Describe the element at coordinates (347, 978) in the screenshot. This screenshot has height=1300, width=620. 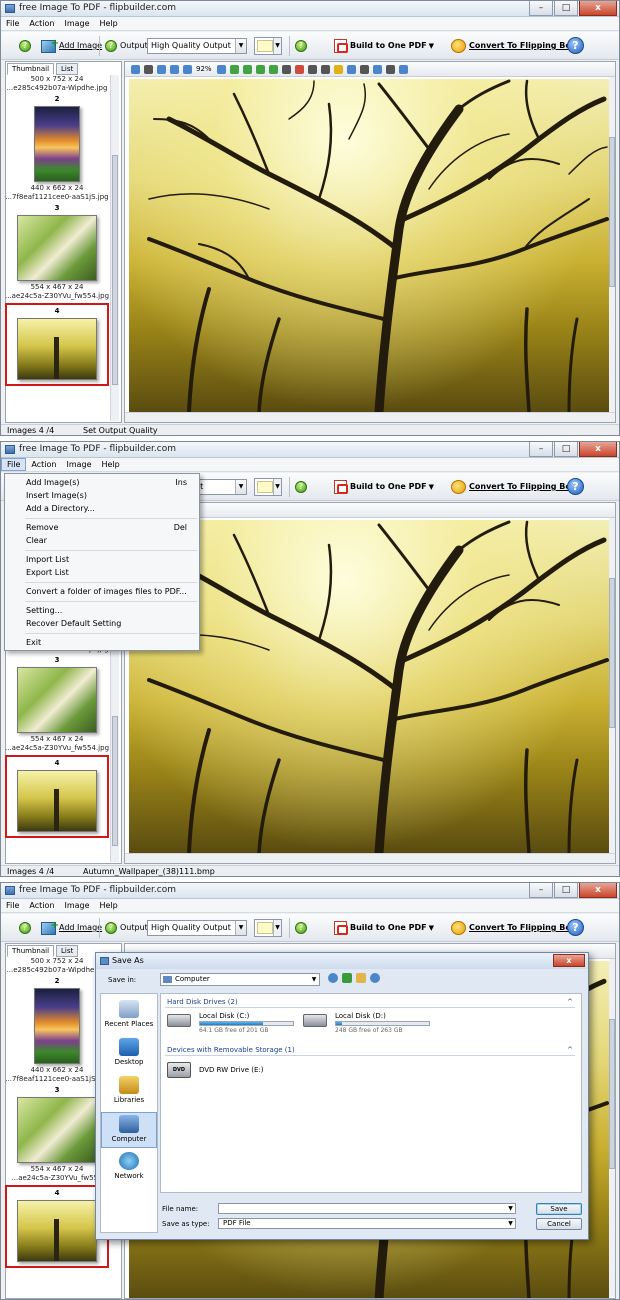
I see `up-folder-icon` at that location.